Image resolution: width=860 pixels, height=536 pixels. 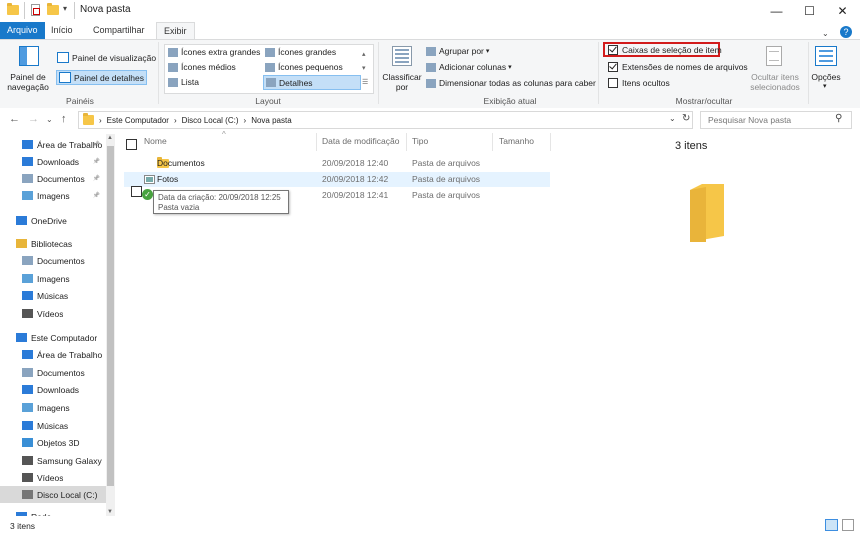 What do you see at coordinates (210, 120) in the screenshot?
I see `breadcrumb-disco-local: Disco Local (C:)` at bounding box center [210, 120].